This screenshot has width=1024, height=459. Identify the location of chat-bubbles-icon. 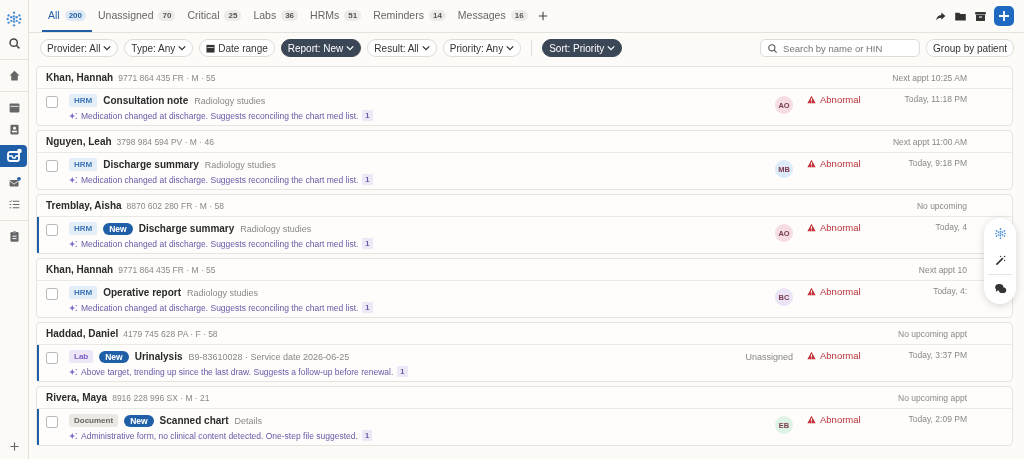
(1000, 288).